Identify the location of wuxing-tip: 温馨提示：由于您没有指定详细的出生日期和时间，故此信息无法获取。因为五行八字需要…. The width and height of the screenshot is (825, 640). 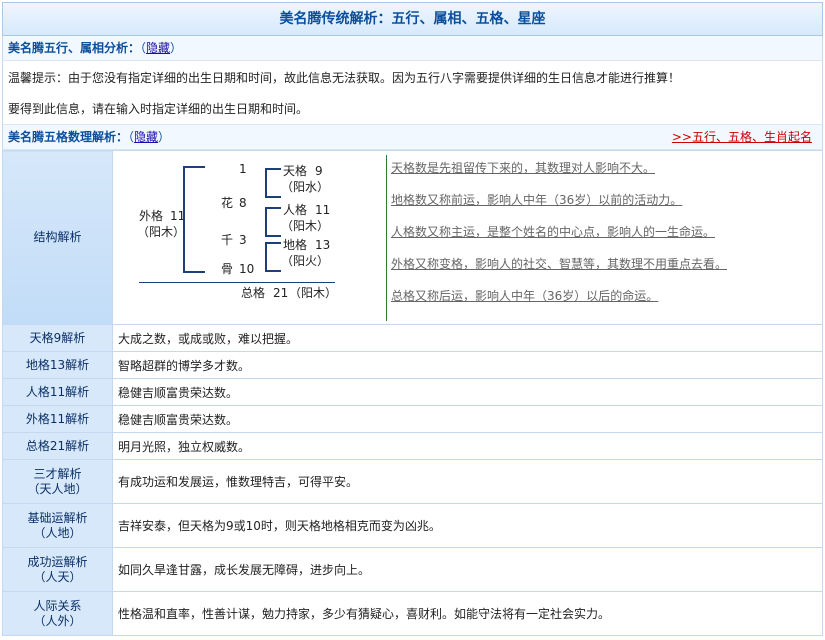
(412, 78).